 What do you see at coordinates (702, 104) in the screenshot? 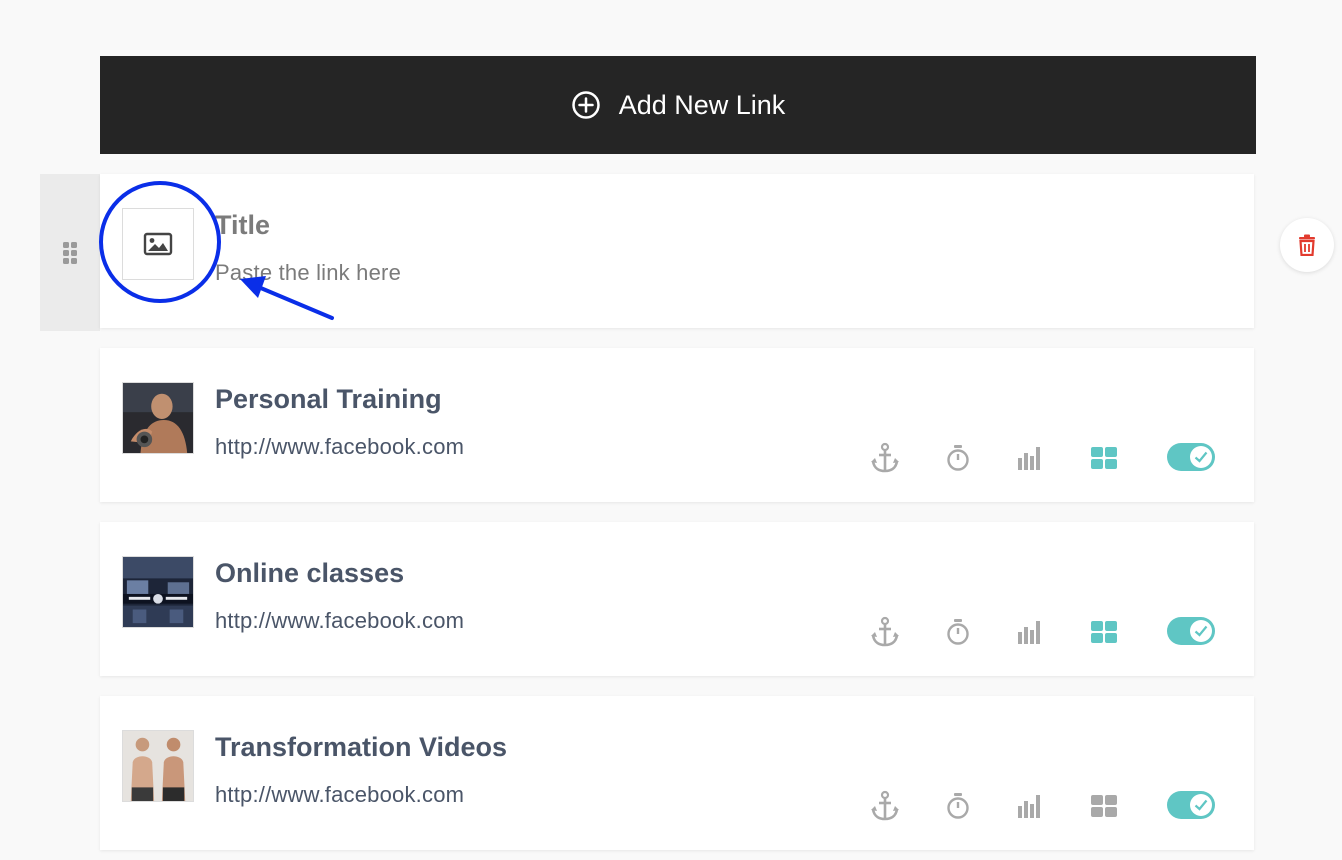
I see `add-new-link-label: Add New Link` at bounding box center [702, 104].